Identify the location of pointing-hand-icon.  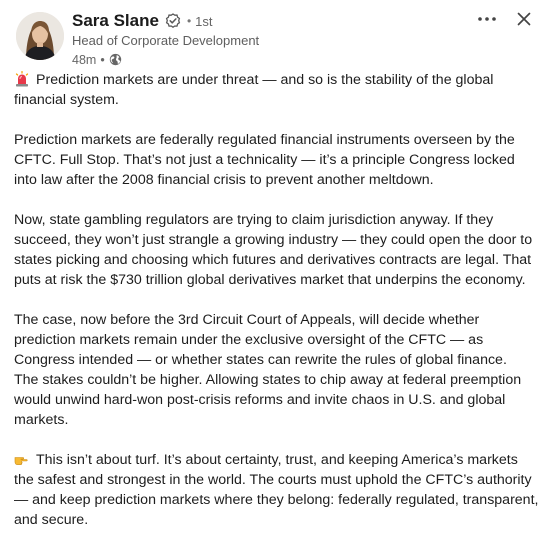
(22, 459).